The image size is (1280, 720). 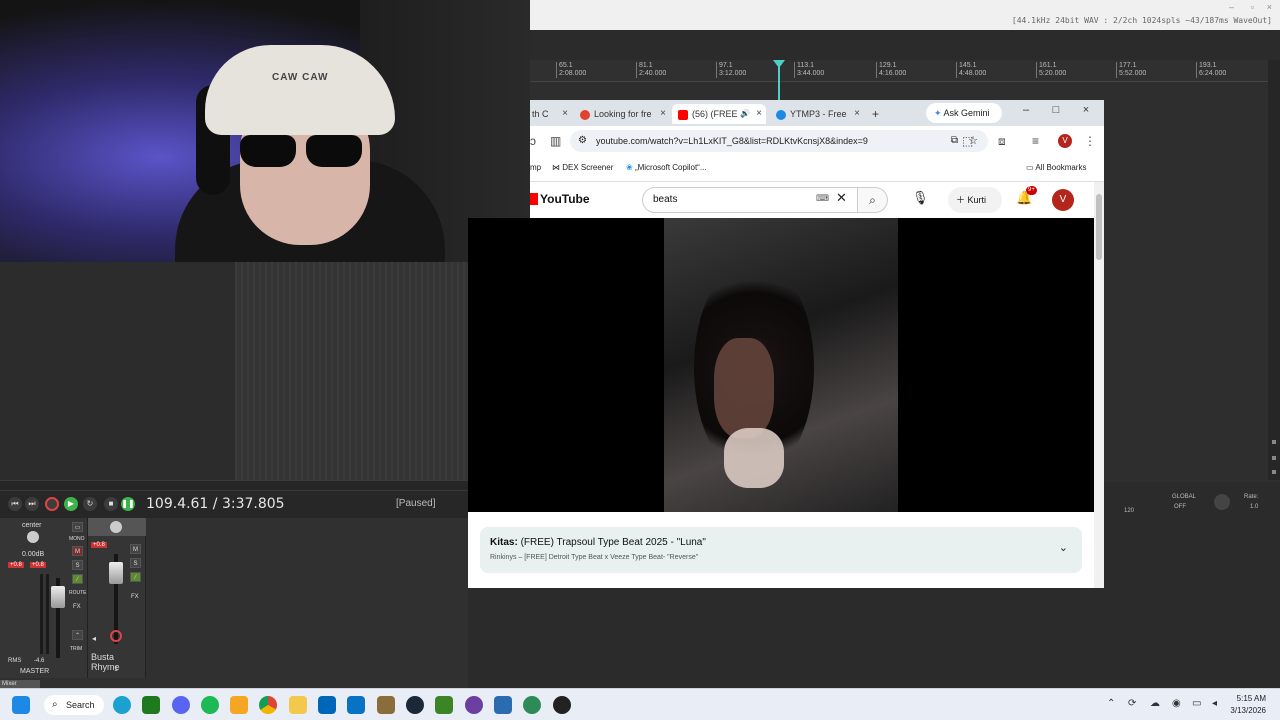 I want to click on global-value: OFF, so click(x=1180, y=507).